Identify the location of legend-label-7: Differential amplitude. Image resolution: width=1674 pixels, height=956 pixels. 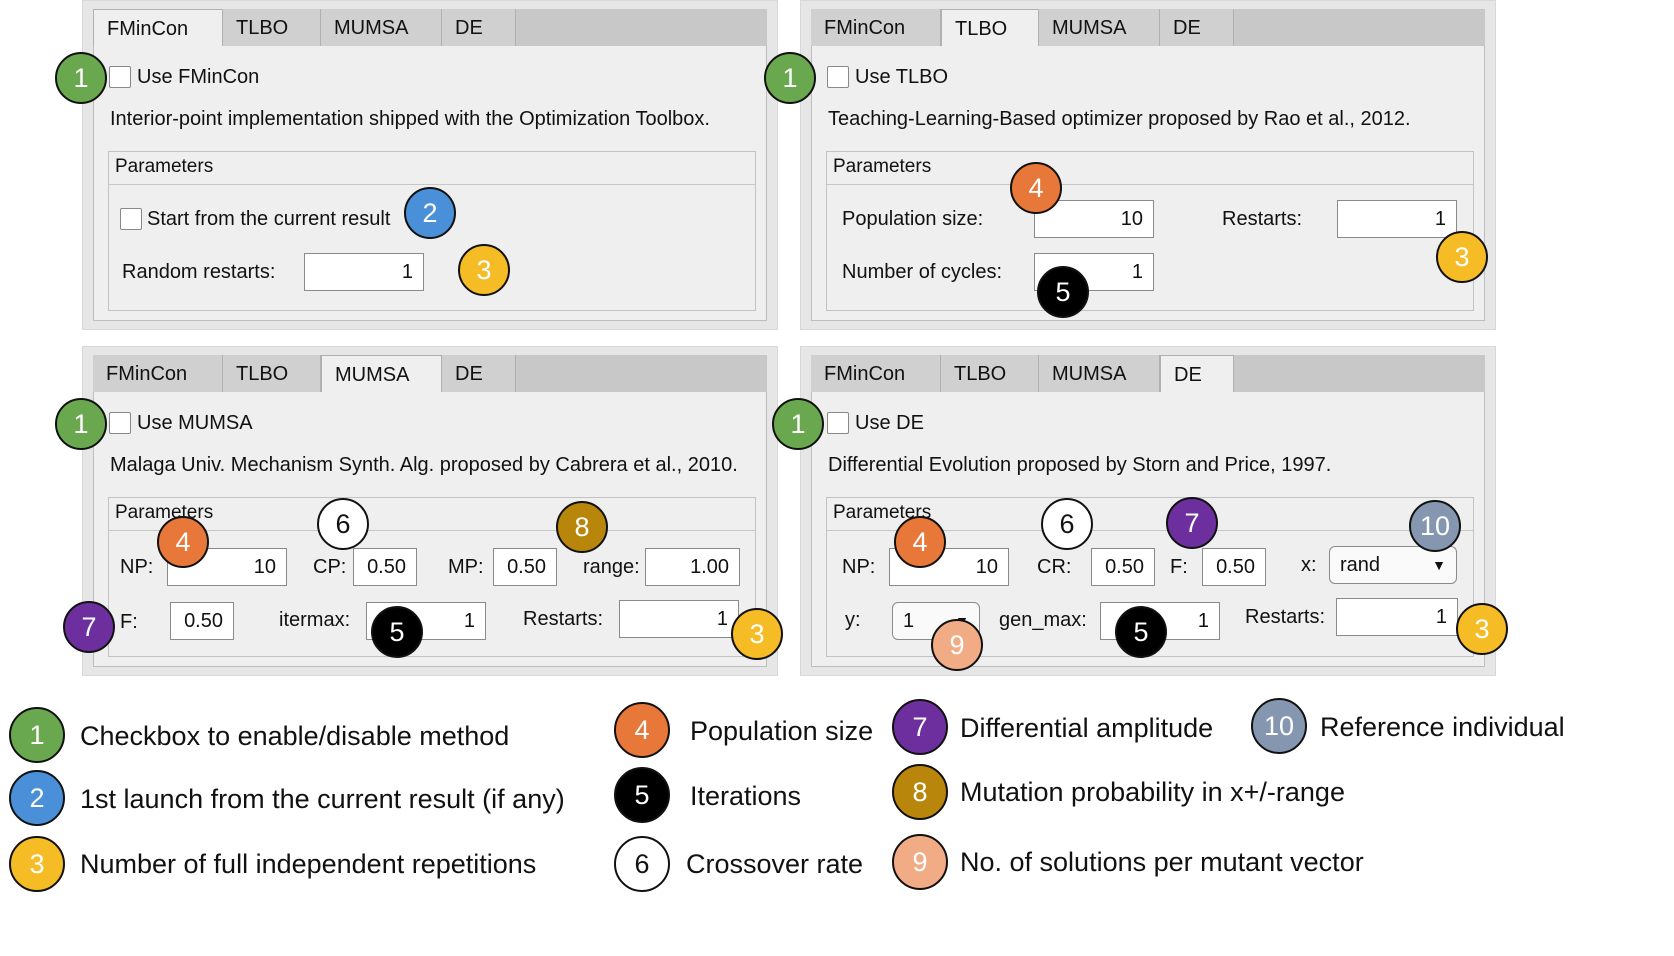
(1087, 728).